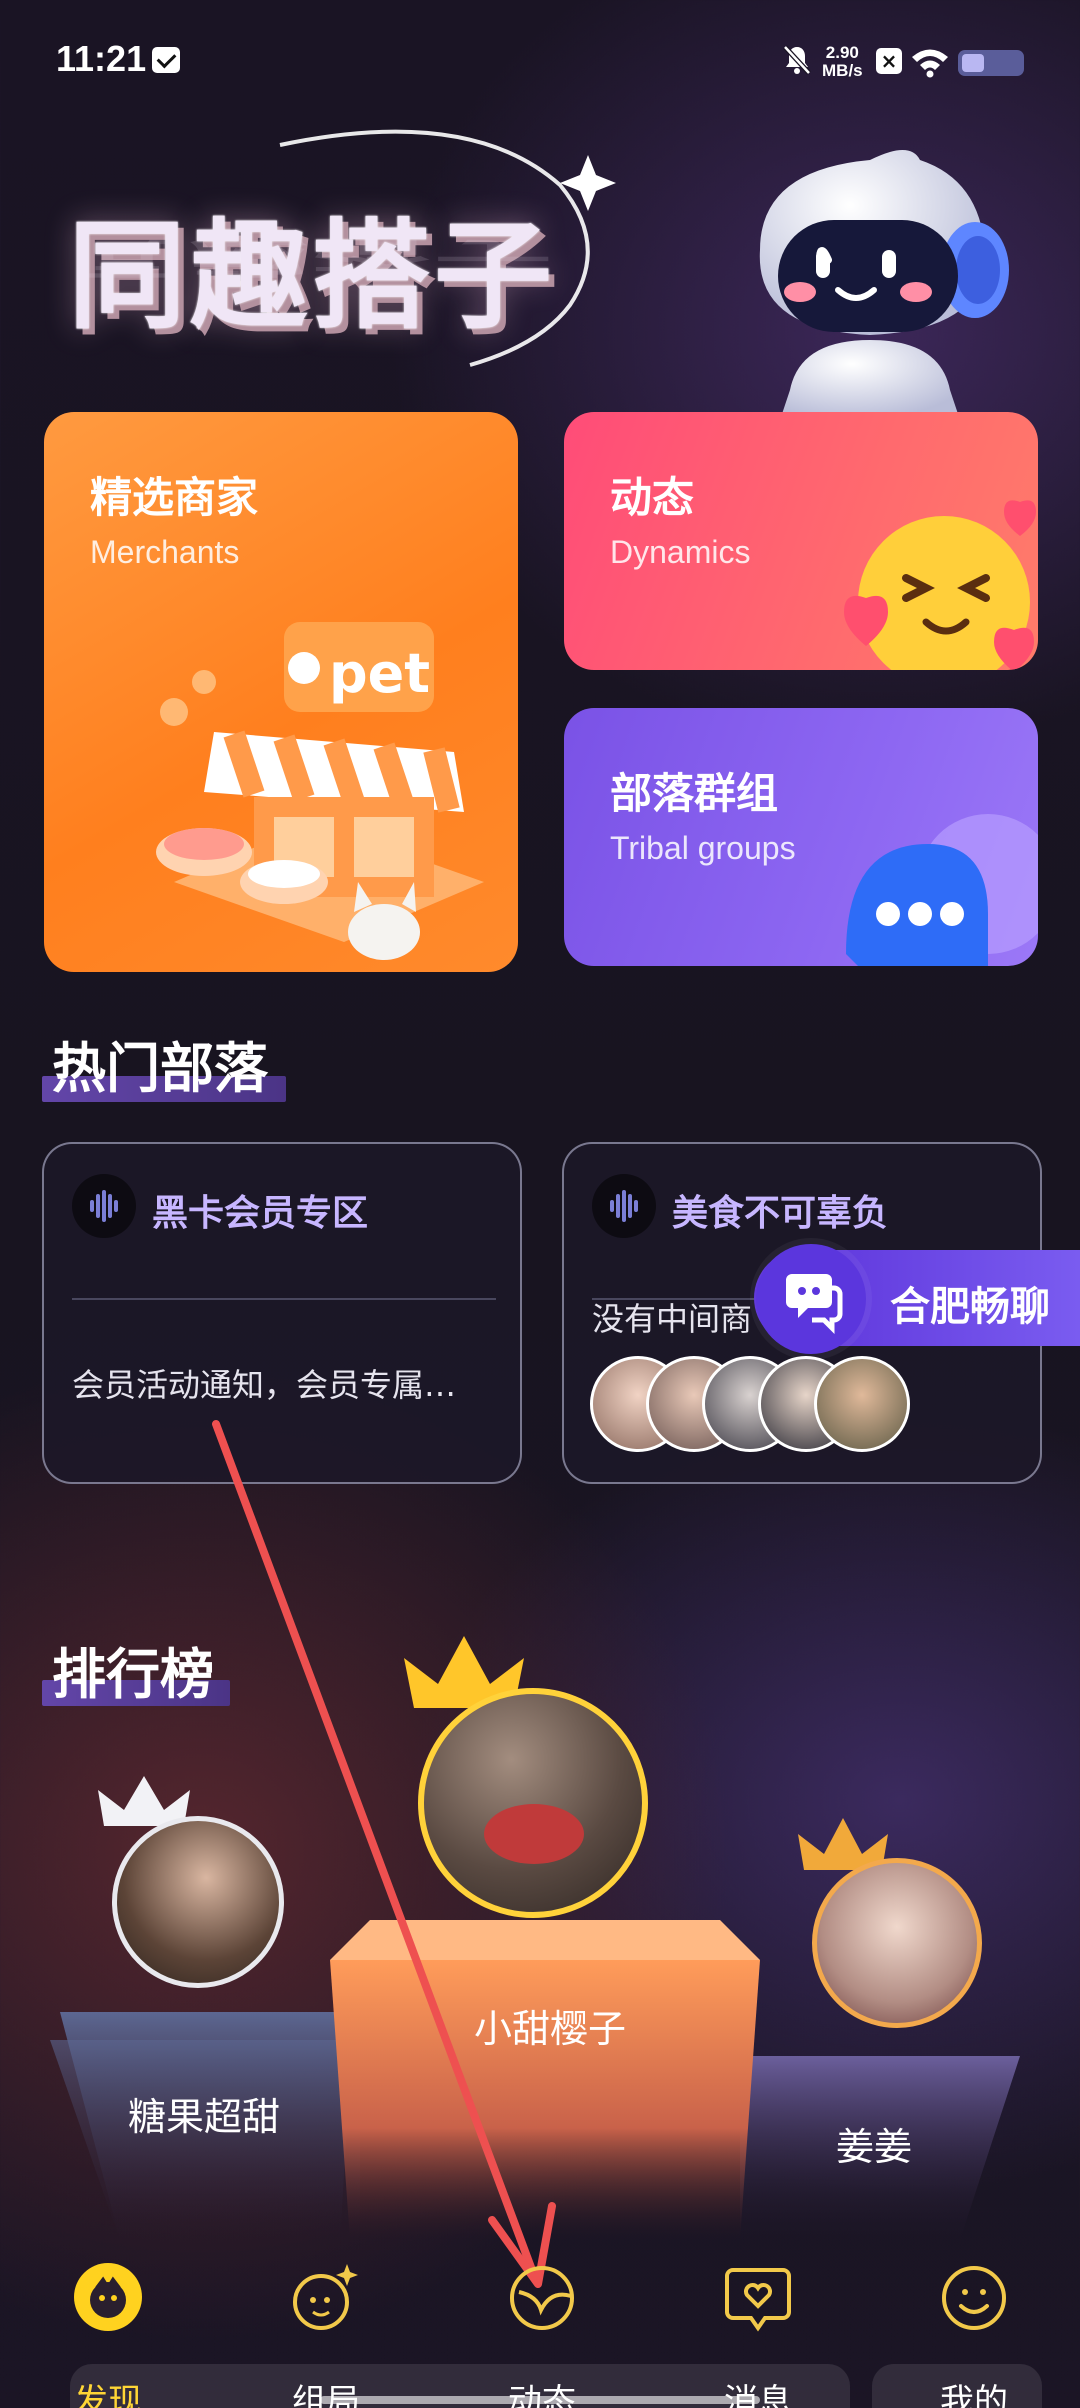 This screenshot has height=2408, width=1080. Describe the element at coordinates (260, 1213) in the screenshot. I see `tribe-name: 黑卡会员专区` at that location.